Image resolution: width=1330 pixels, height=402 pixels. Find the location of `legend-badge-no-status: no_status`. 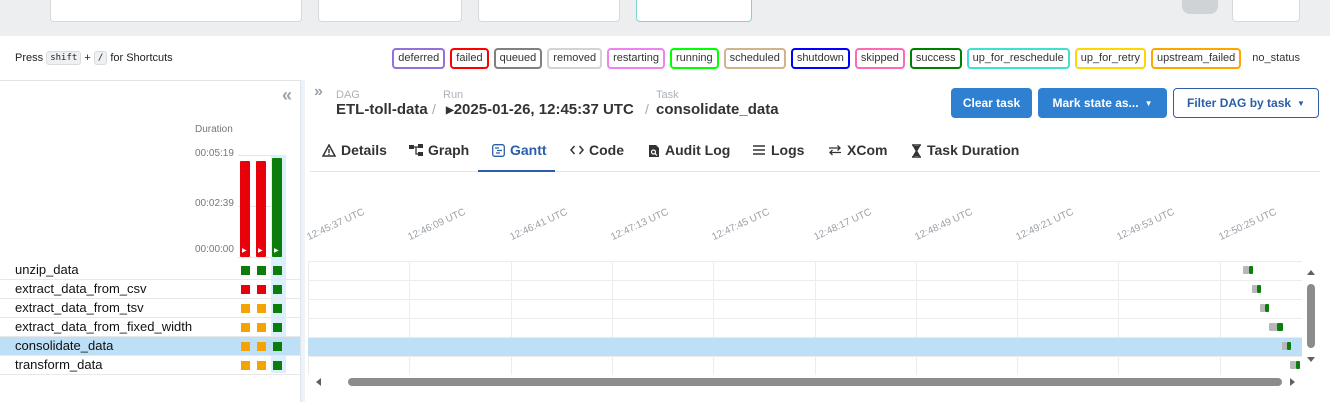

legend-badge-no-status: no_status is located at coordinates (1276, 58).